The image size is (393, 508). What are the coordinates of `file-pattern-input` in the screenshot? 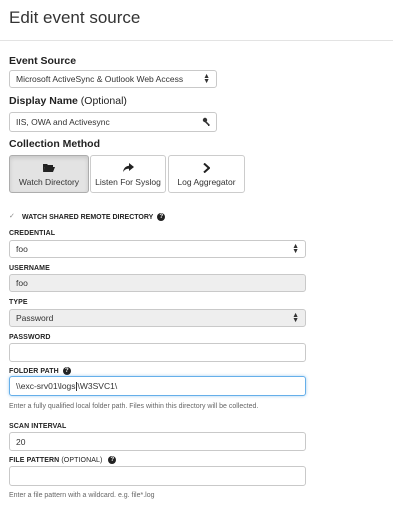 It's located at (157, 476).